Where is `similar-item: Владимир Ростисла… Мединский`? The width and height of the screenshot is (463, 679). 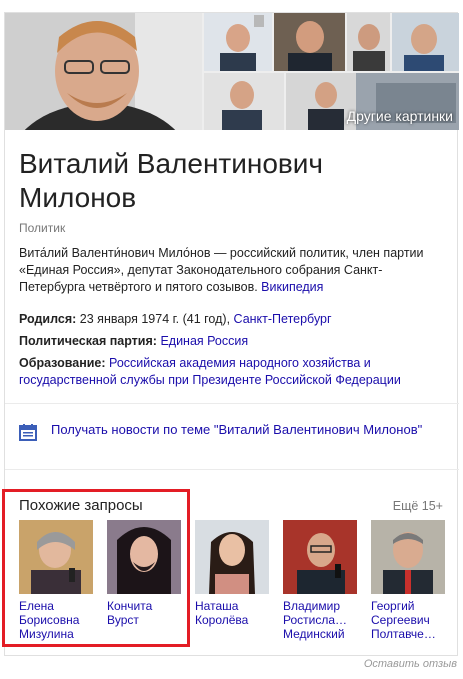 similar-item: Владимир Ростисла… Мединский is located at coordinates (320, 580).